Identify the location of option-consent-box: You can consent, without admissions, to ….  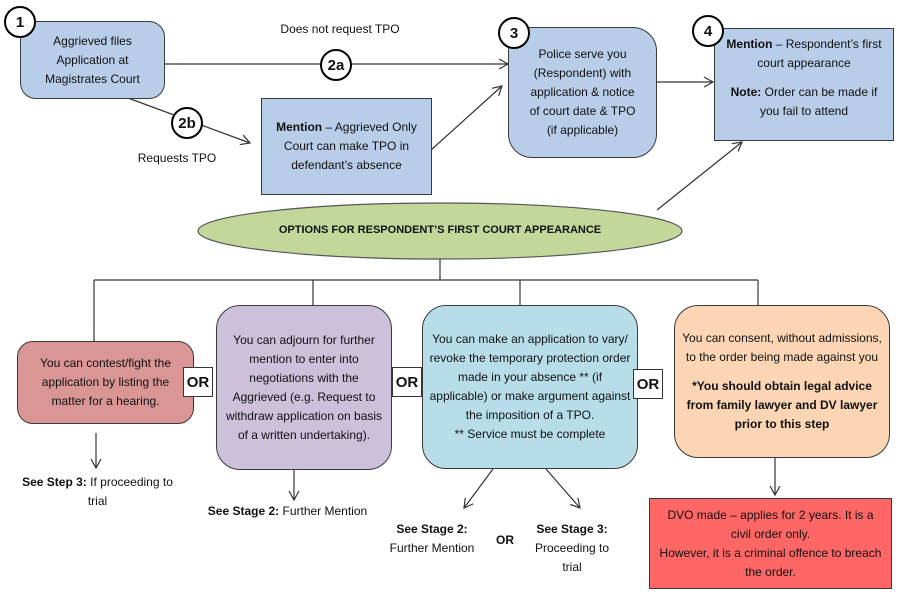
(782, 381).